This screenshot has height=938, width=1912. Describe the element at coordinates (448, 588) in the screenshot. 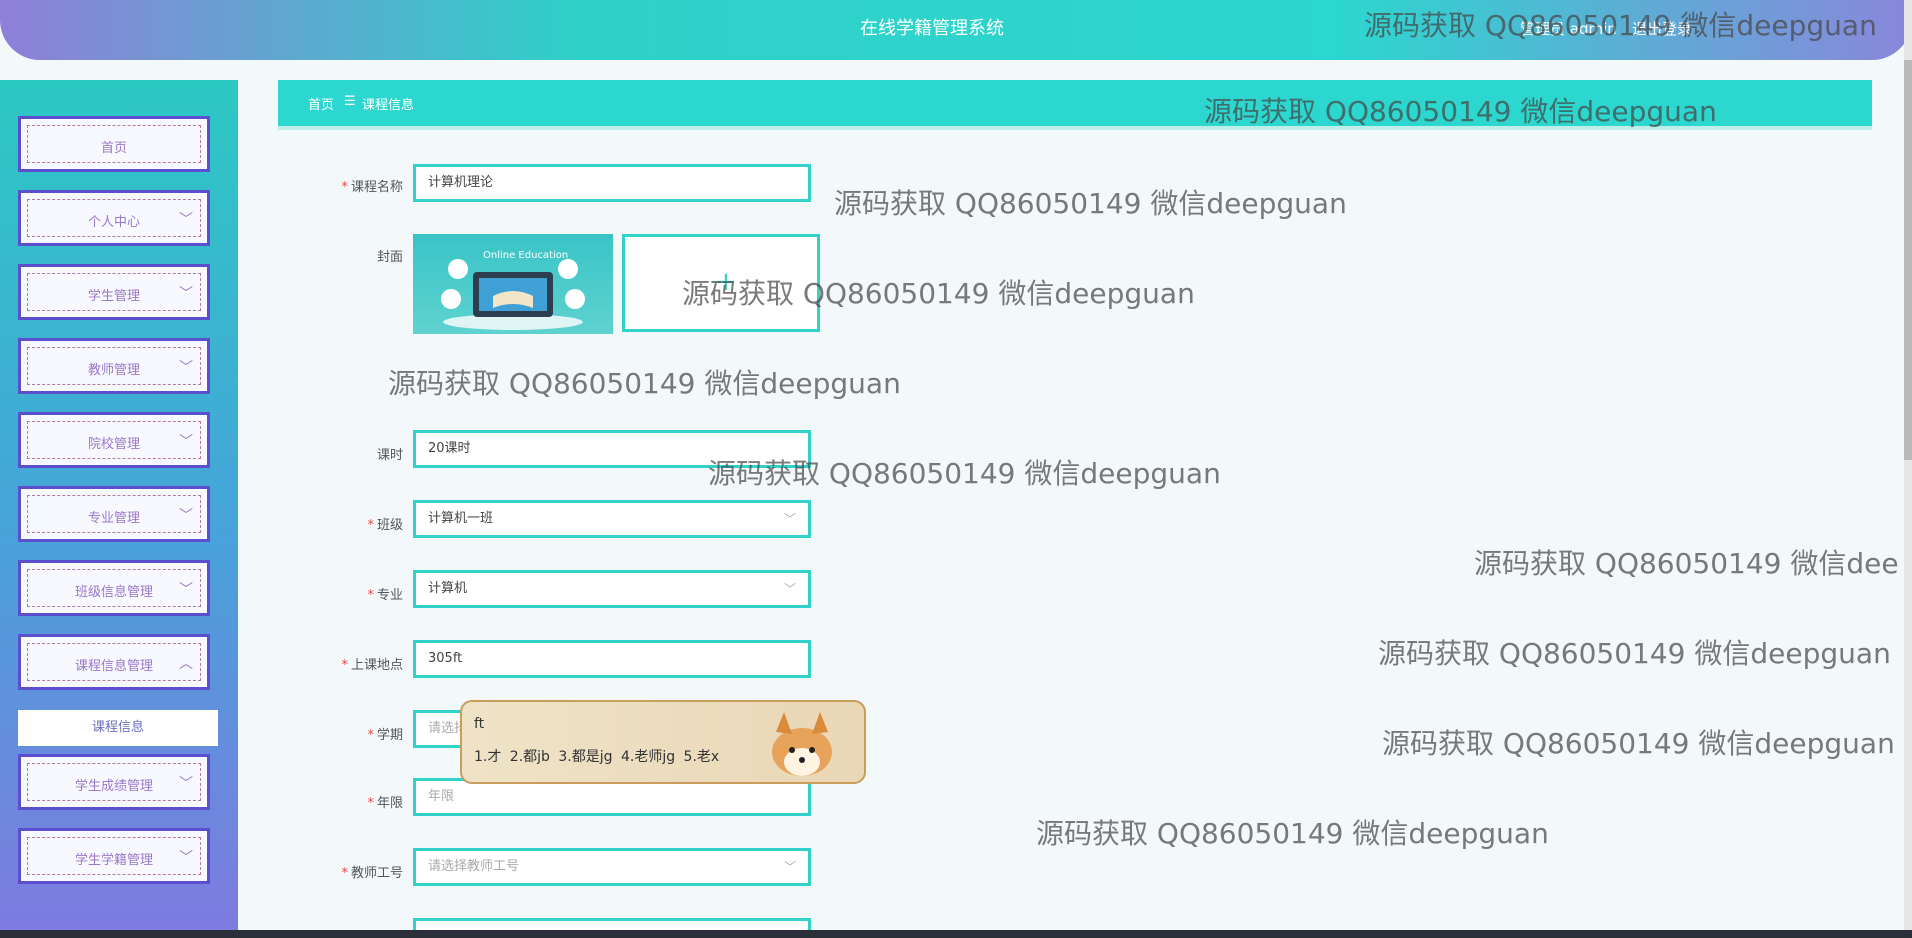

I see `major-select-value: 计算机` at that location.